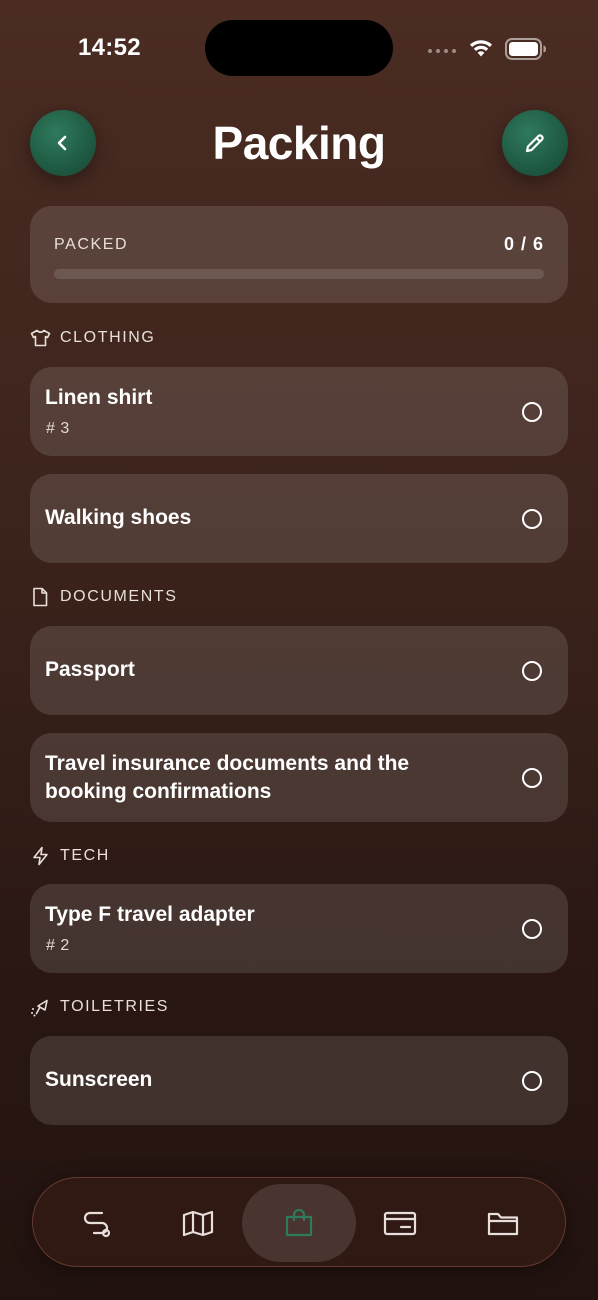  Describe the element at coordinates (99, 1079) in the screenshot. I see `item-title: Sunscreen` at that location.